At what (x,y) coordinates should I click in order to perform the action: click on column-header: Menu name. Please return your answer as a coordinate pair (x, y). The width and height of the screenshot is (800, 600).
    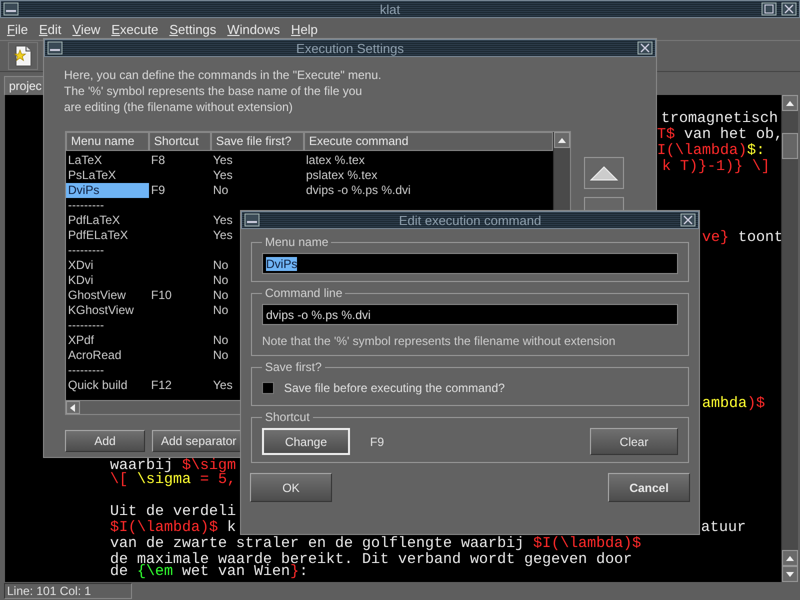
    Looking at the image, I should click on (107, 141).